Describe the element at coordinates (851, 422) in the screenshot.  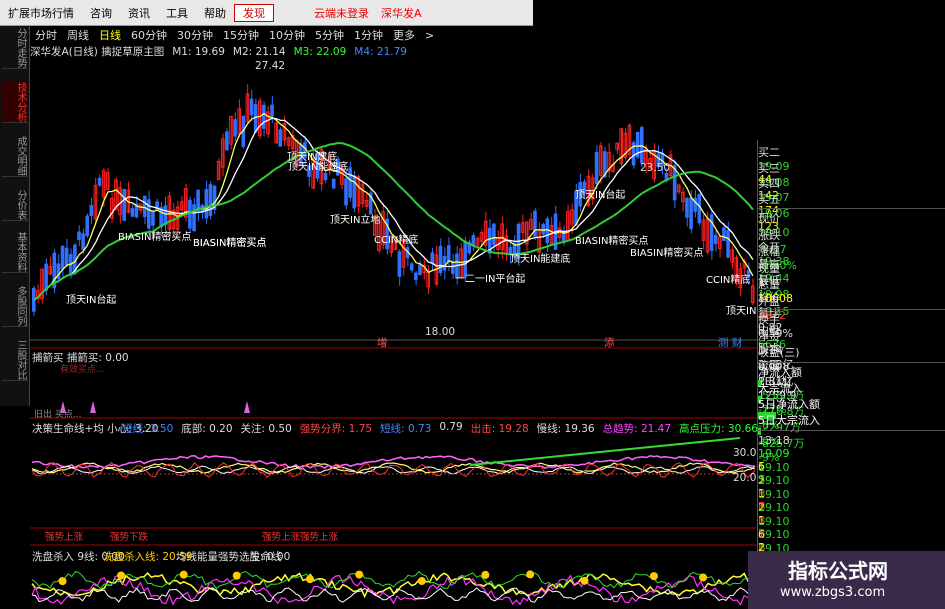
I see `flow-row: 5日净流入额 -2297万 -9%` at that location.